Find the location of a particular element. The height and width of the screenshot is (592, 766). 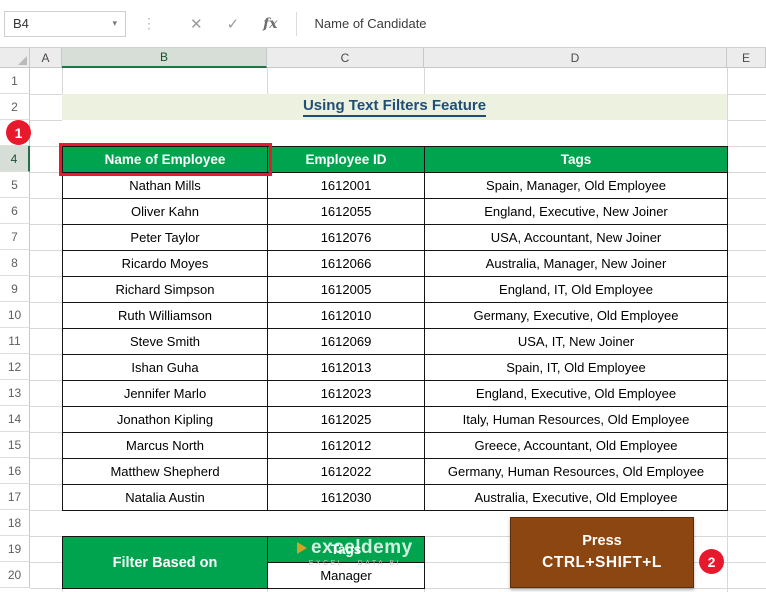

cell-tags: USA, Accountant, New Joiner is located at coordinates (576, 238).